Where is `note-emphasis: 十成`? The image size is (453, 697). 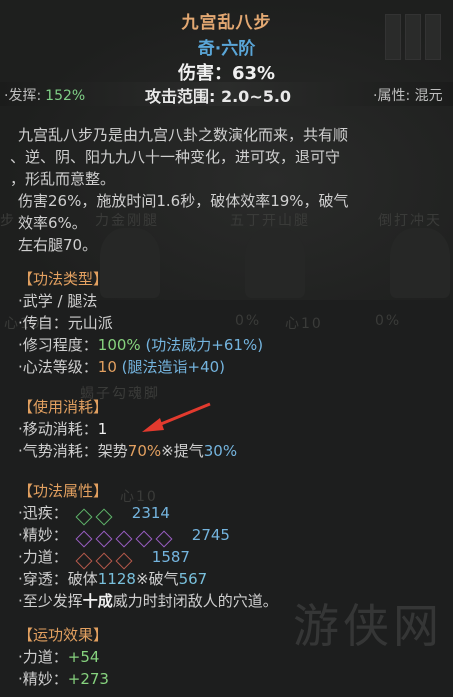
note-emphasis: 十成 is located at coordinates (97, 601).